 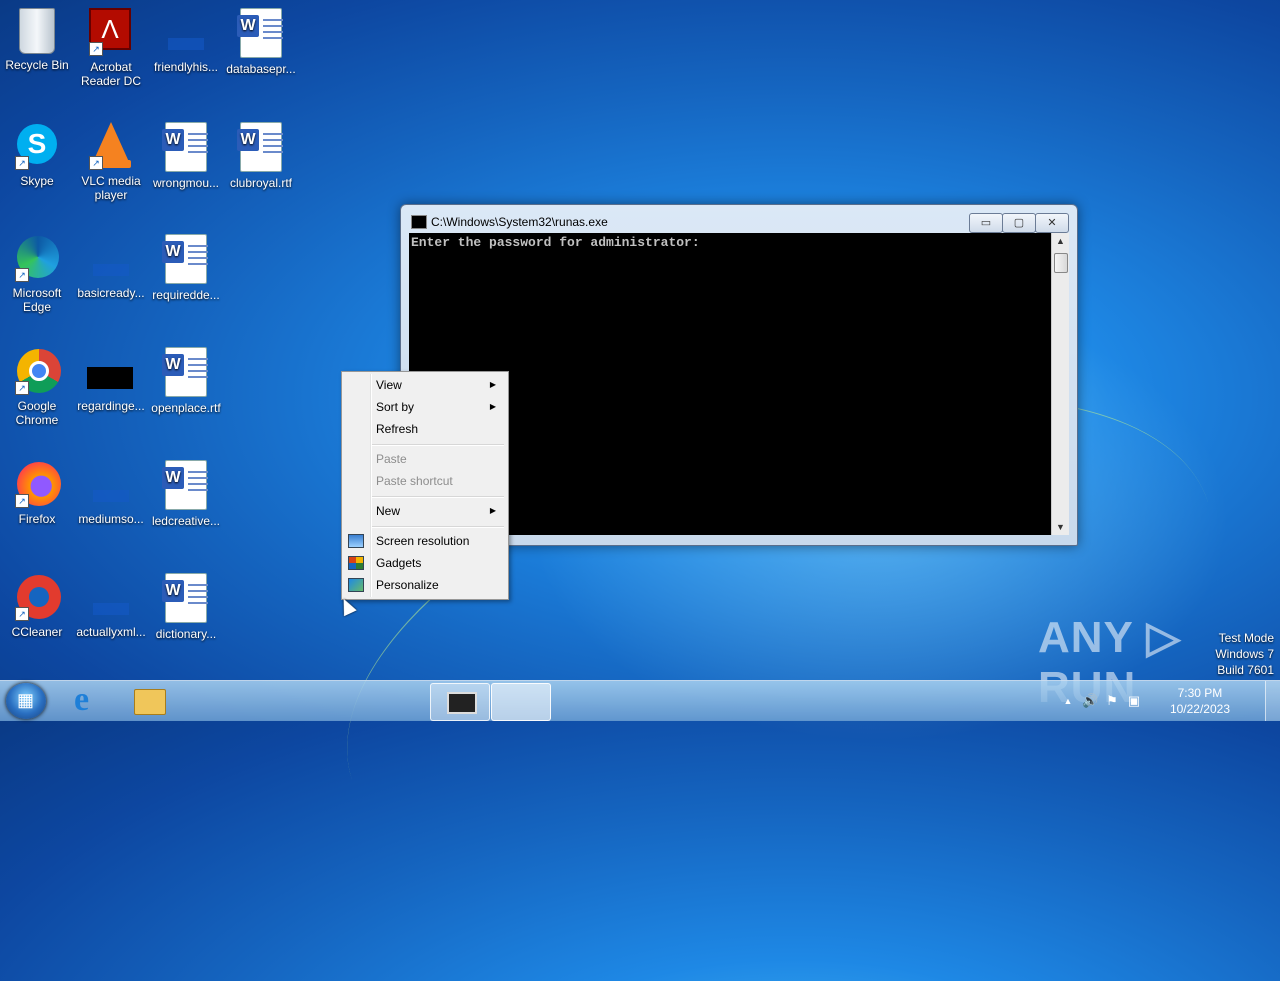 What do you see at coordinates (37, 258) in the screenshot?
I see `edge-icon: ↗` at bounding box center [37, 258].